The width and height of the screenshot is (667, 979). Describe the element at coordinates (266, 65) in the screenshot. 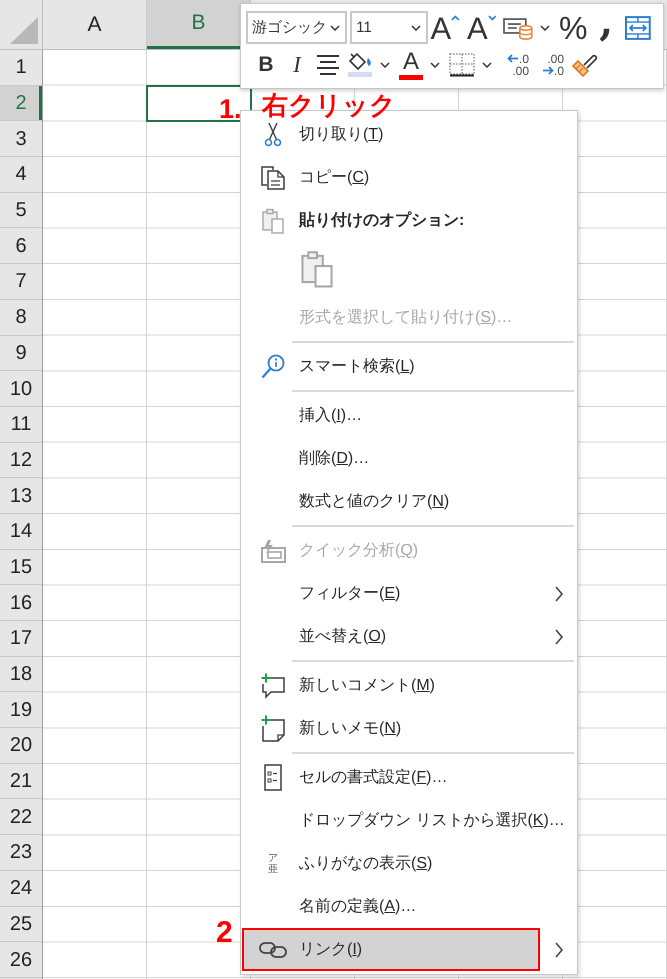

I see `bold-button: B` at that location.